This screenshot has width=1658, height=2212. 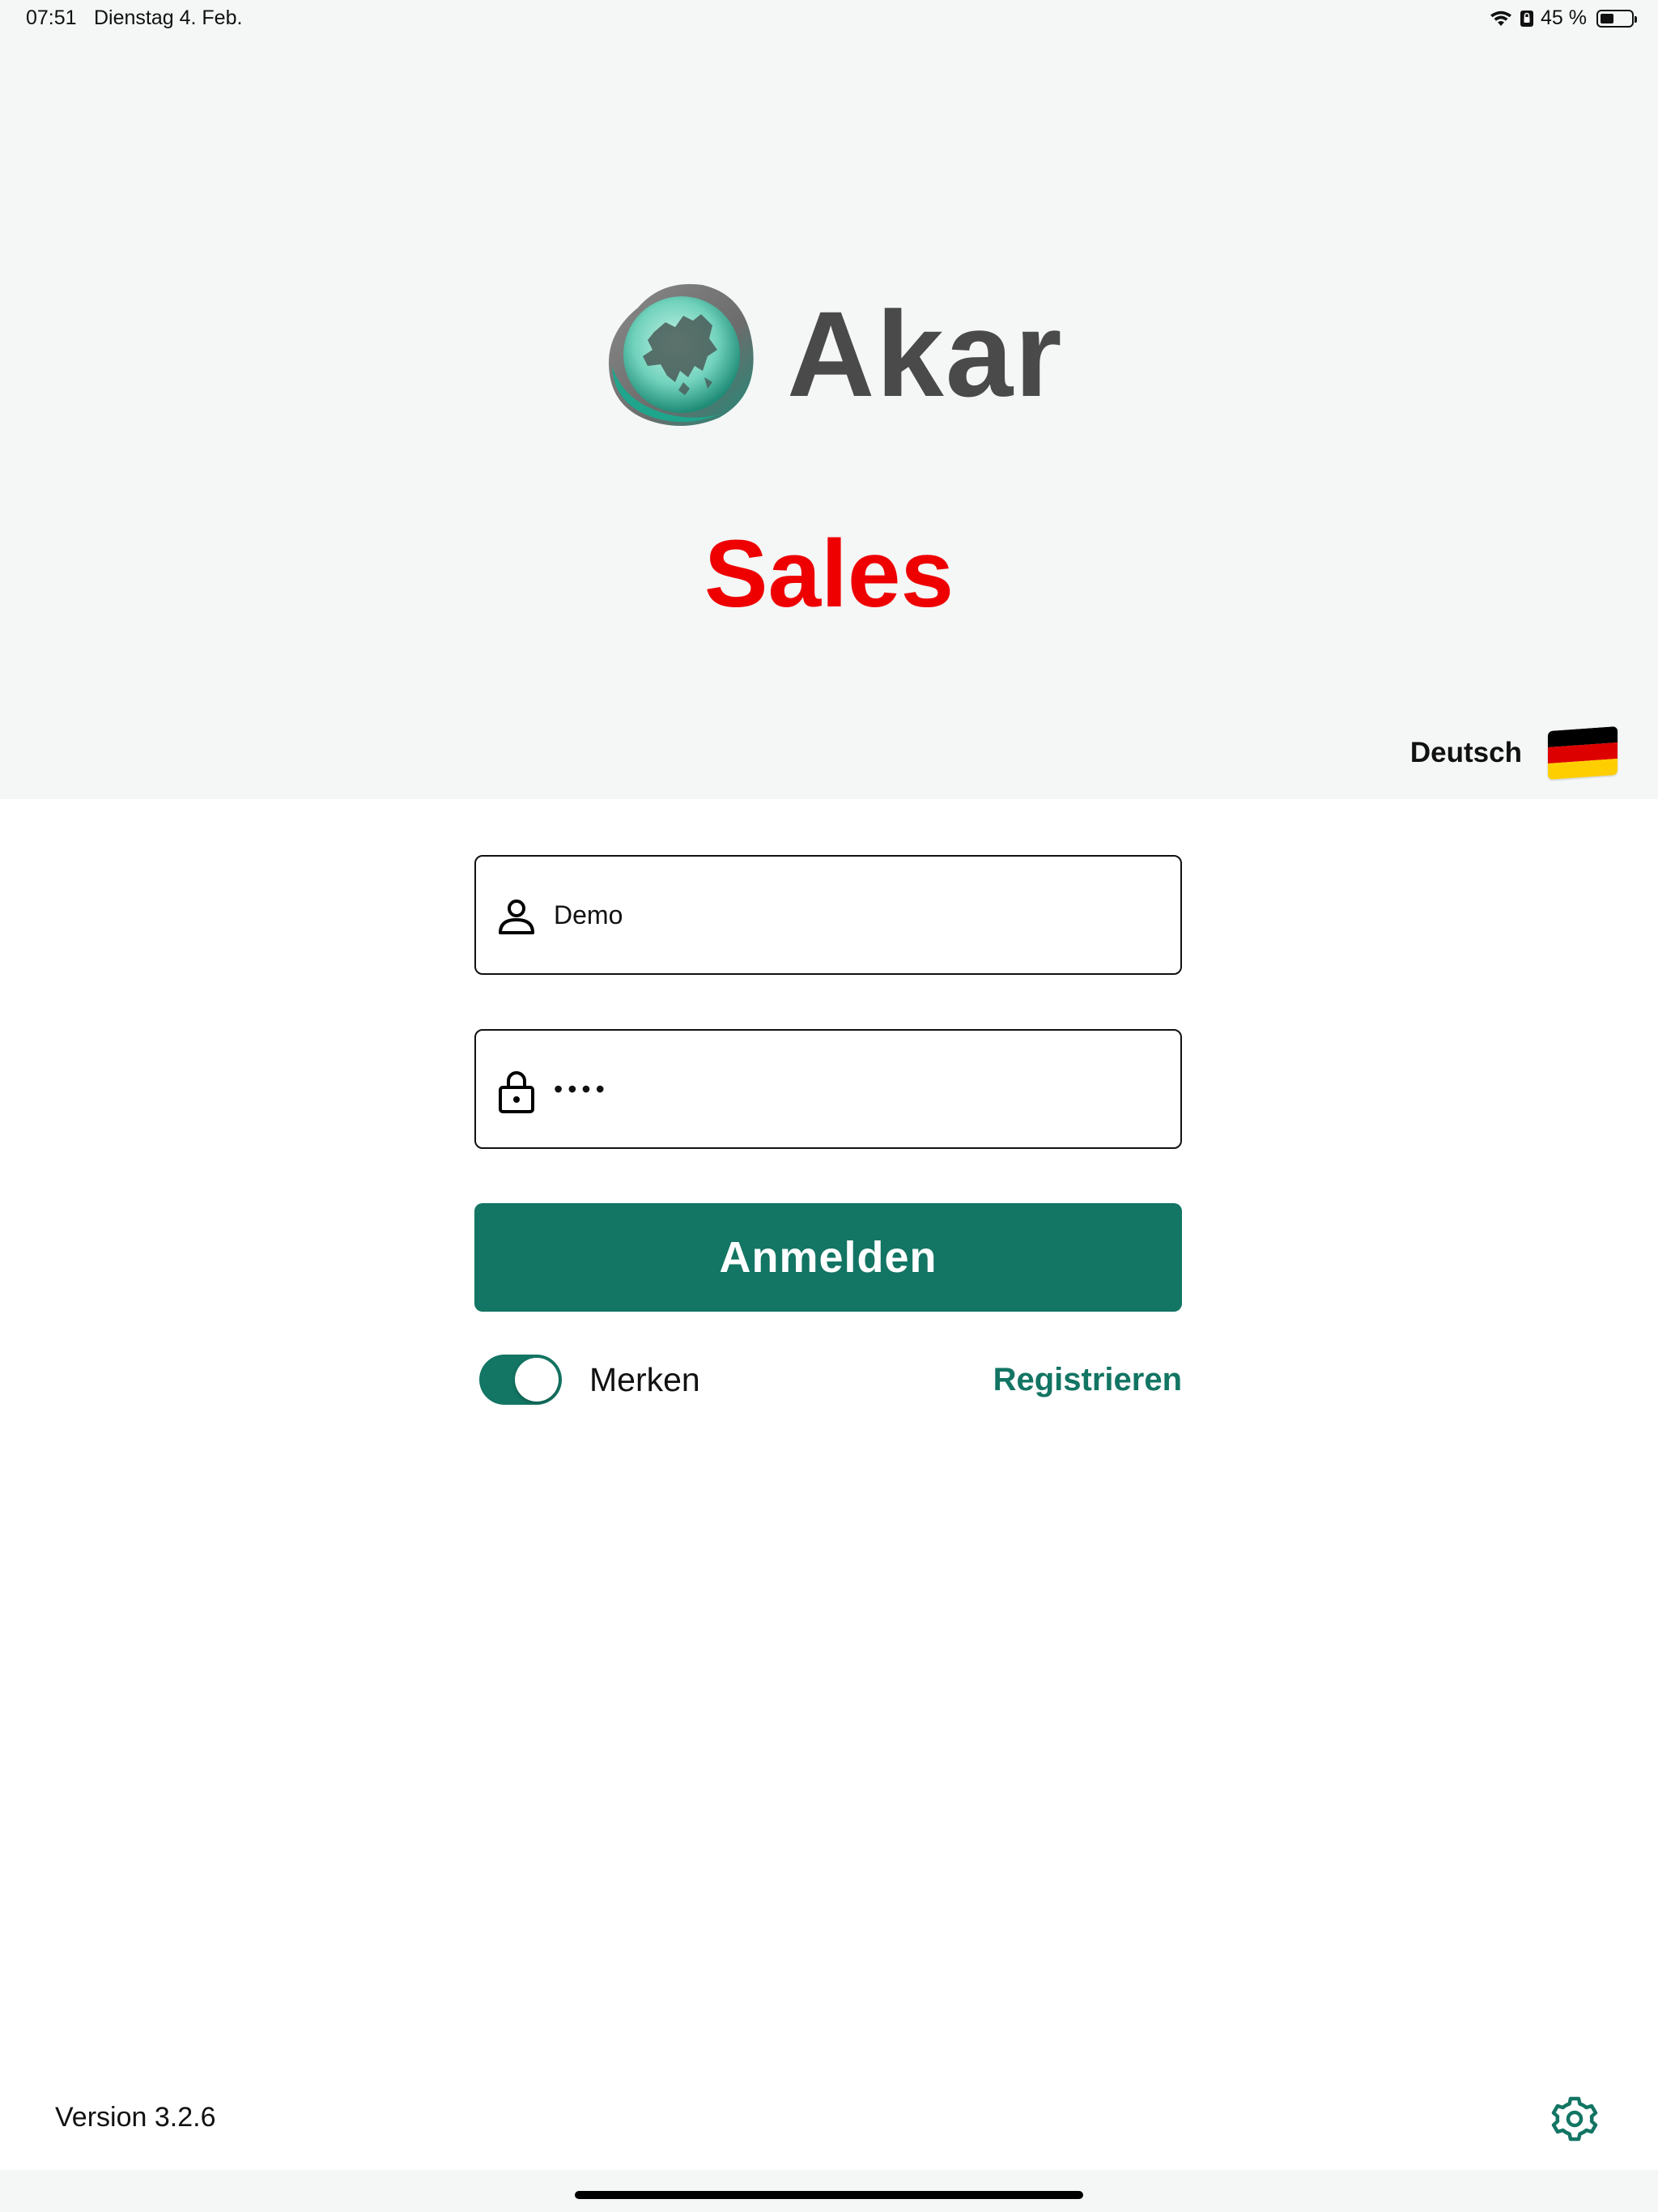 What do you see at coordinates (135, 2117) in the screenshot?
I see `version-label: Version 3.2.6` at bounding box center [135, 2117].